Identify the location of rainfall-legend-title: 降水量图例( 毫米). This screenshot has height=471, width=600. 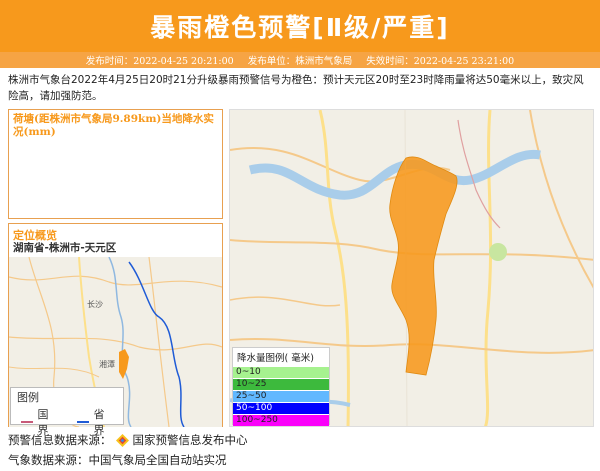
(275, 358).